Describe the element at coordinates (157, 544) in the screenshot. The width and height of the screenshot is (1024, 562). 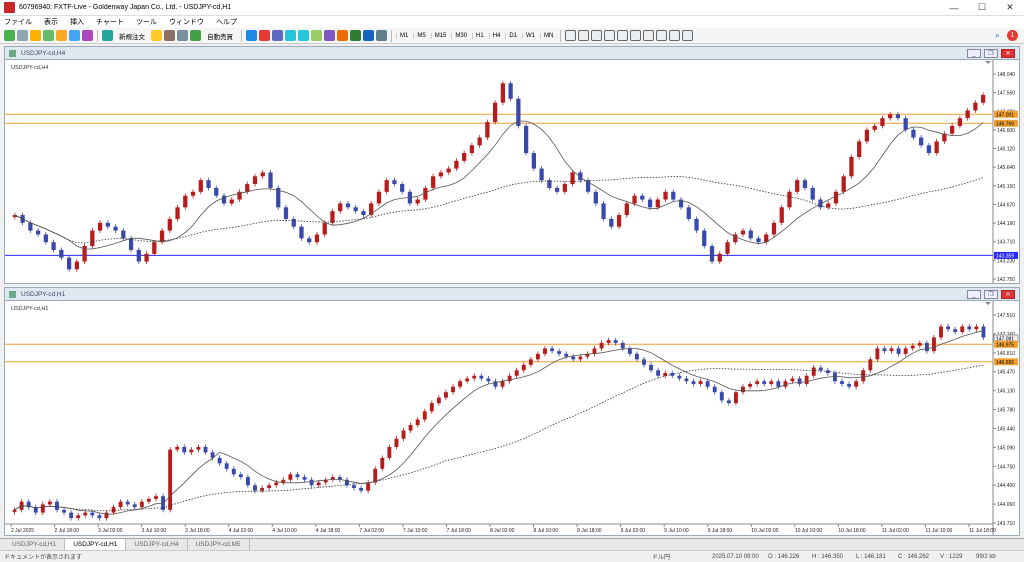
I see `chart-tab: USDJPY-cd,H4` at that location.